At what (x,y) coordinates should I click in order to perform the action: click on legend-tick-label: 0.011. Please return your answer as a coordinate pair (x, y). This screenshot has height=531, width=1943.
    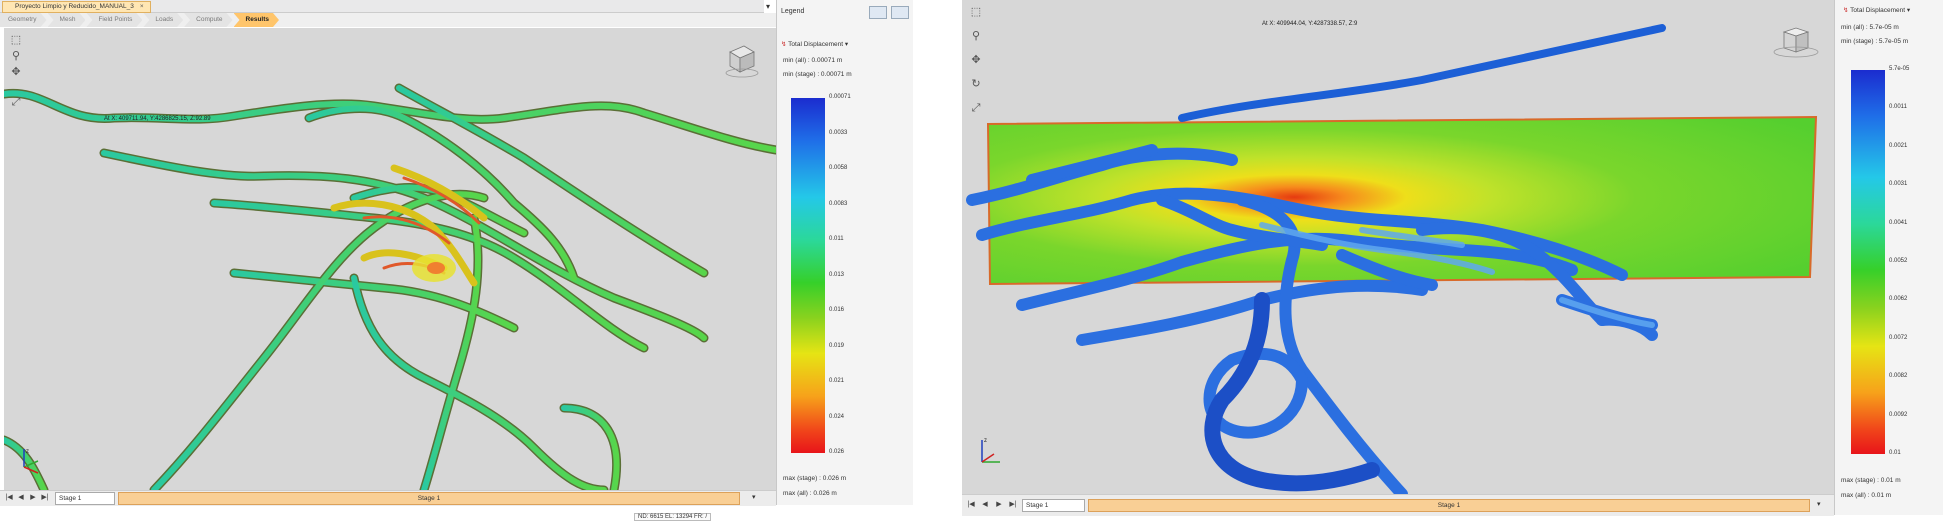
    Looking at the image, I should click on (836, 239).